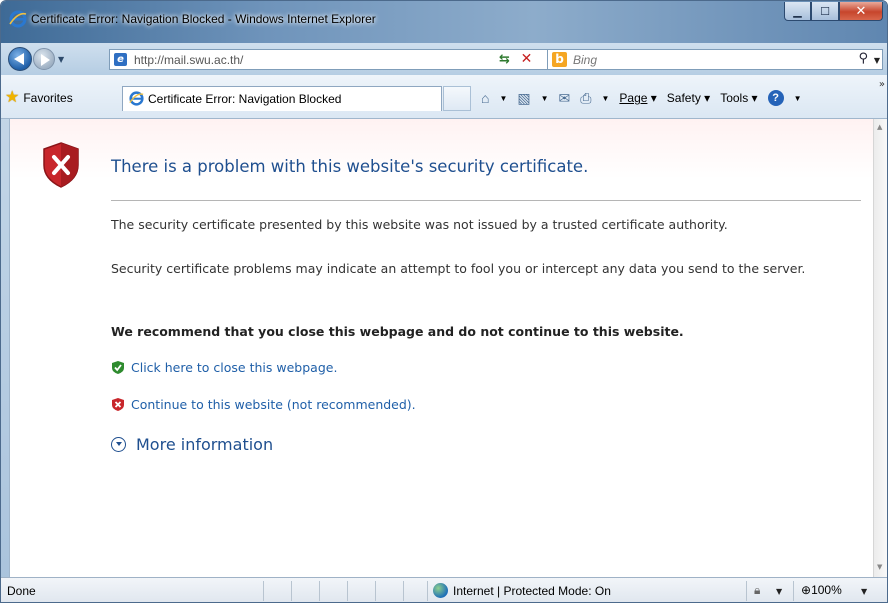 The image size is (888, 603). I want to click on zoom-level: ⊕100%, so click(821, 590).